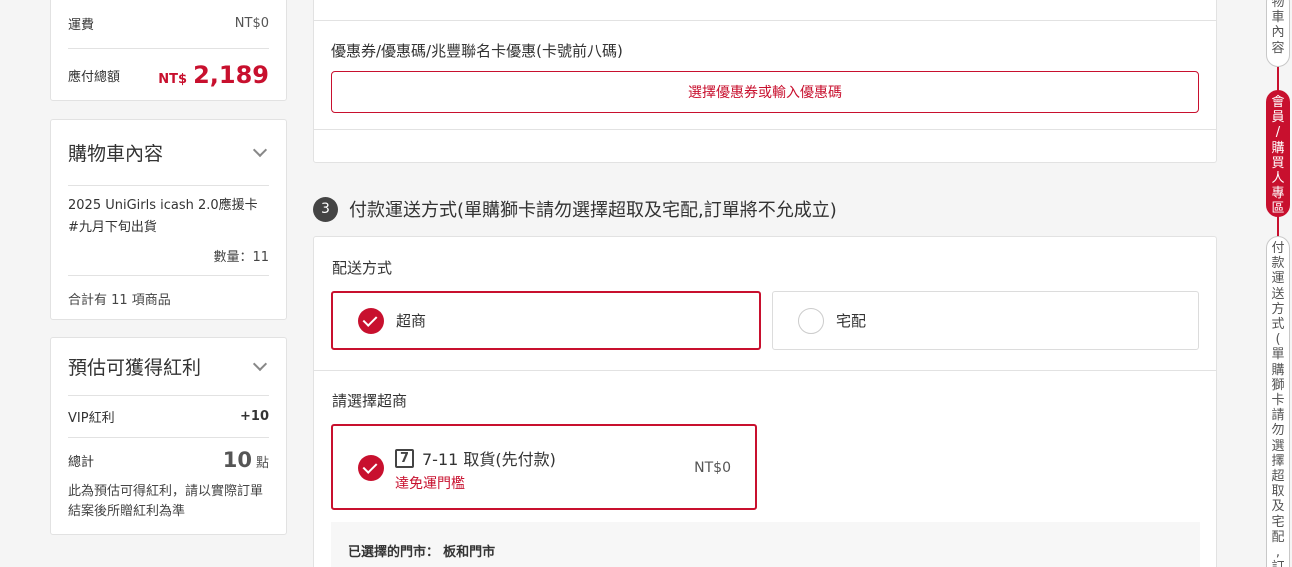 The image size is (1292, 567). What do you see at coordinates (477, 51) in the screenshot?
I see `coupon-label: 優惠券/優惠碼/兆豐聯名卡優惠(卡號前八碼)` at bounding box center [477, 51].